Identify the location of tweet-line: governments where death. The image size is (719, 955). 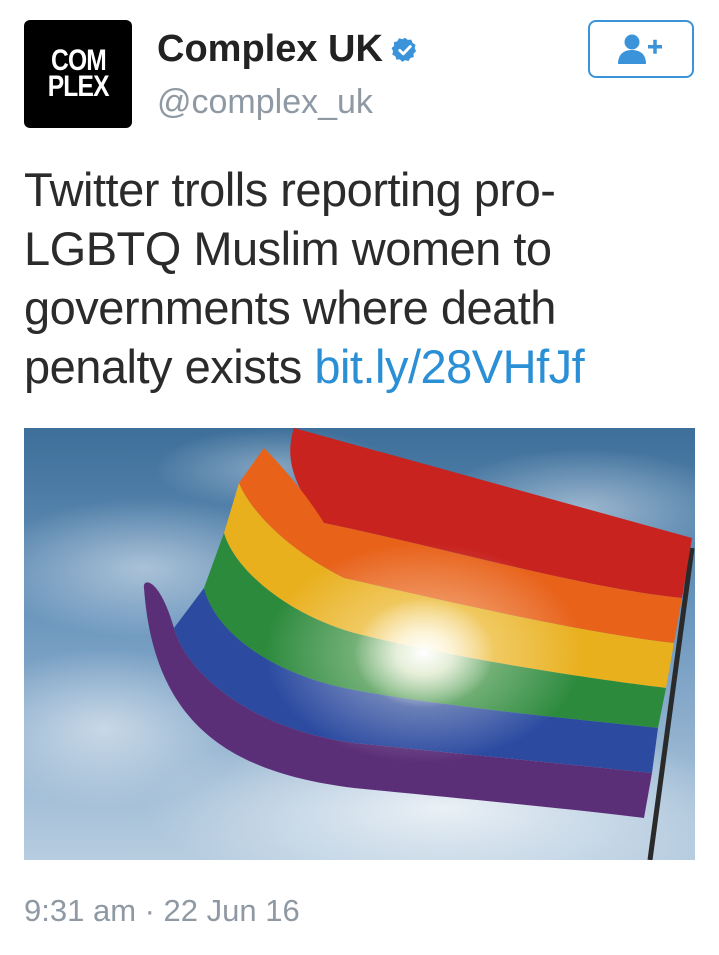
(290, 307).